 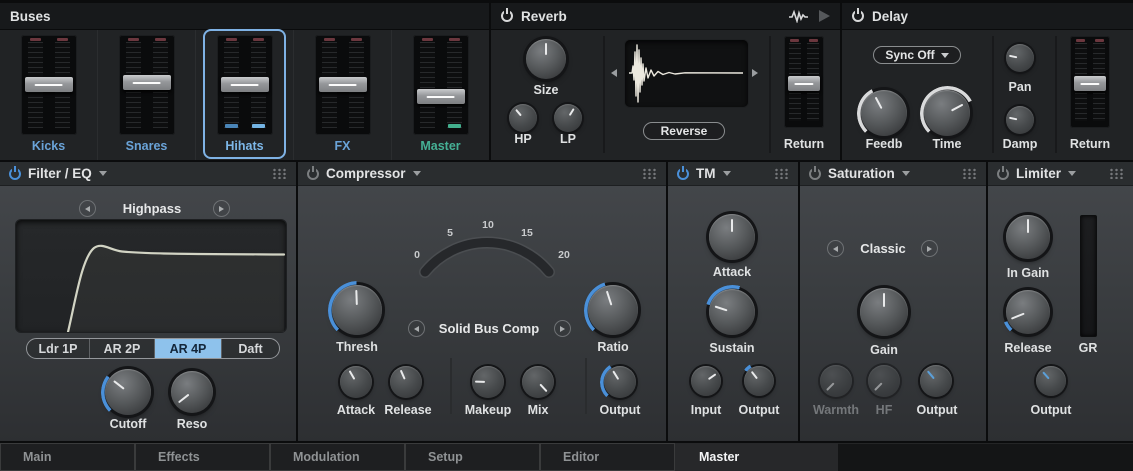 I want to click on cutoff-knob, so click(x=128, y=392).